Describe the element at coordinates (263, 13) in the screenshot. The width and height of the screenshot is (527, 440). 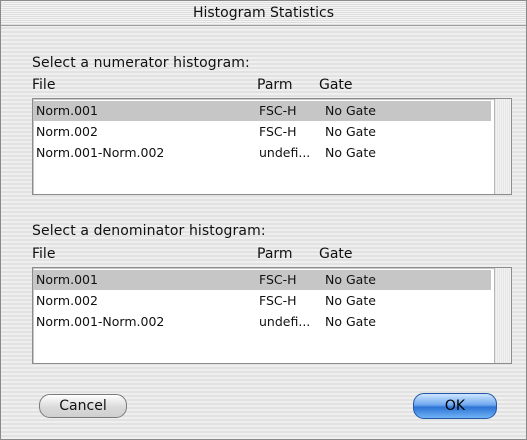
I see `dialog-title: Histogram Statistics` at that location.